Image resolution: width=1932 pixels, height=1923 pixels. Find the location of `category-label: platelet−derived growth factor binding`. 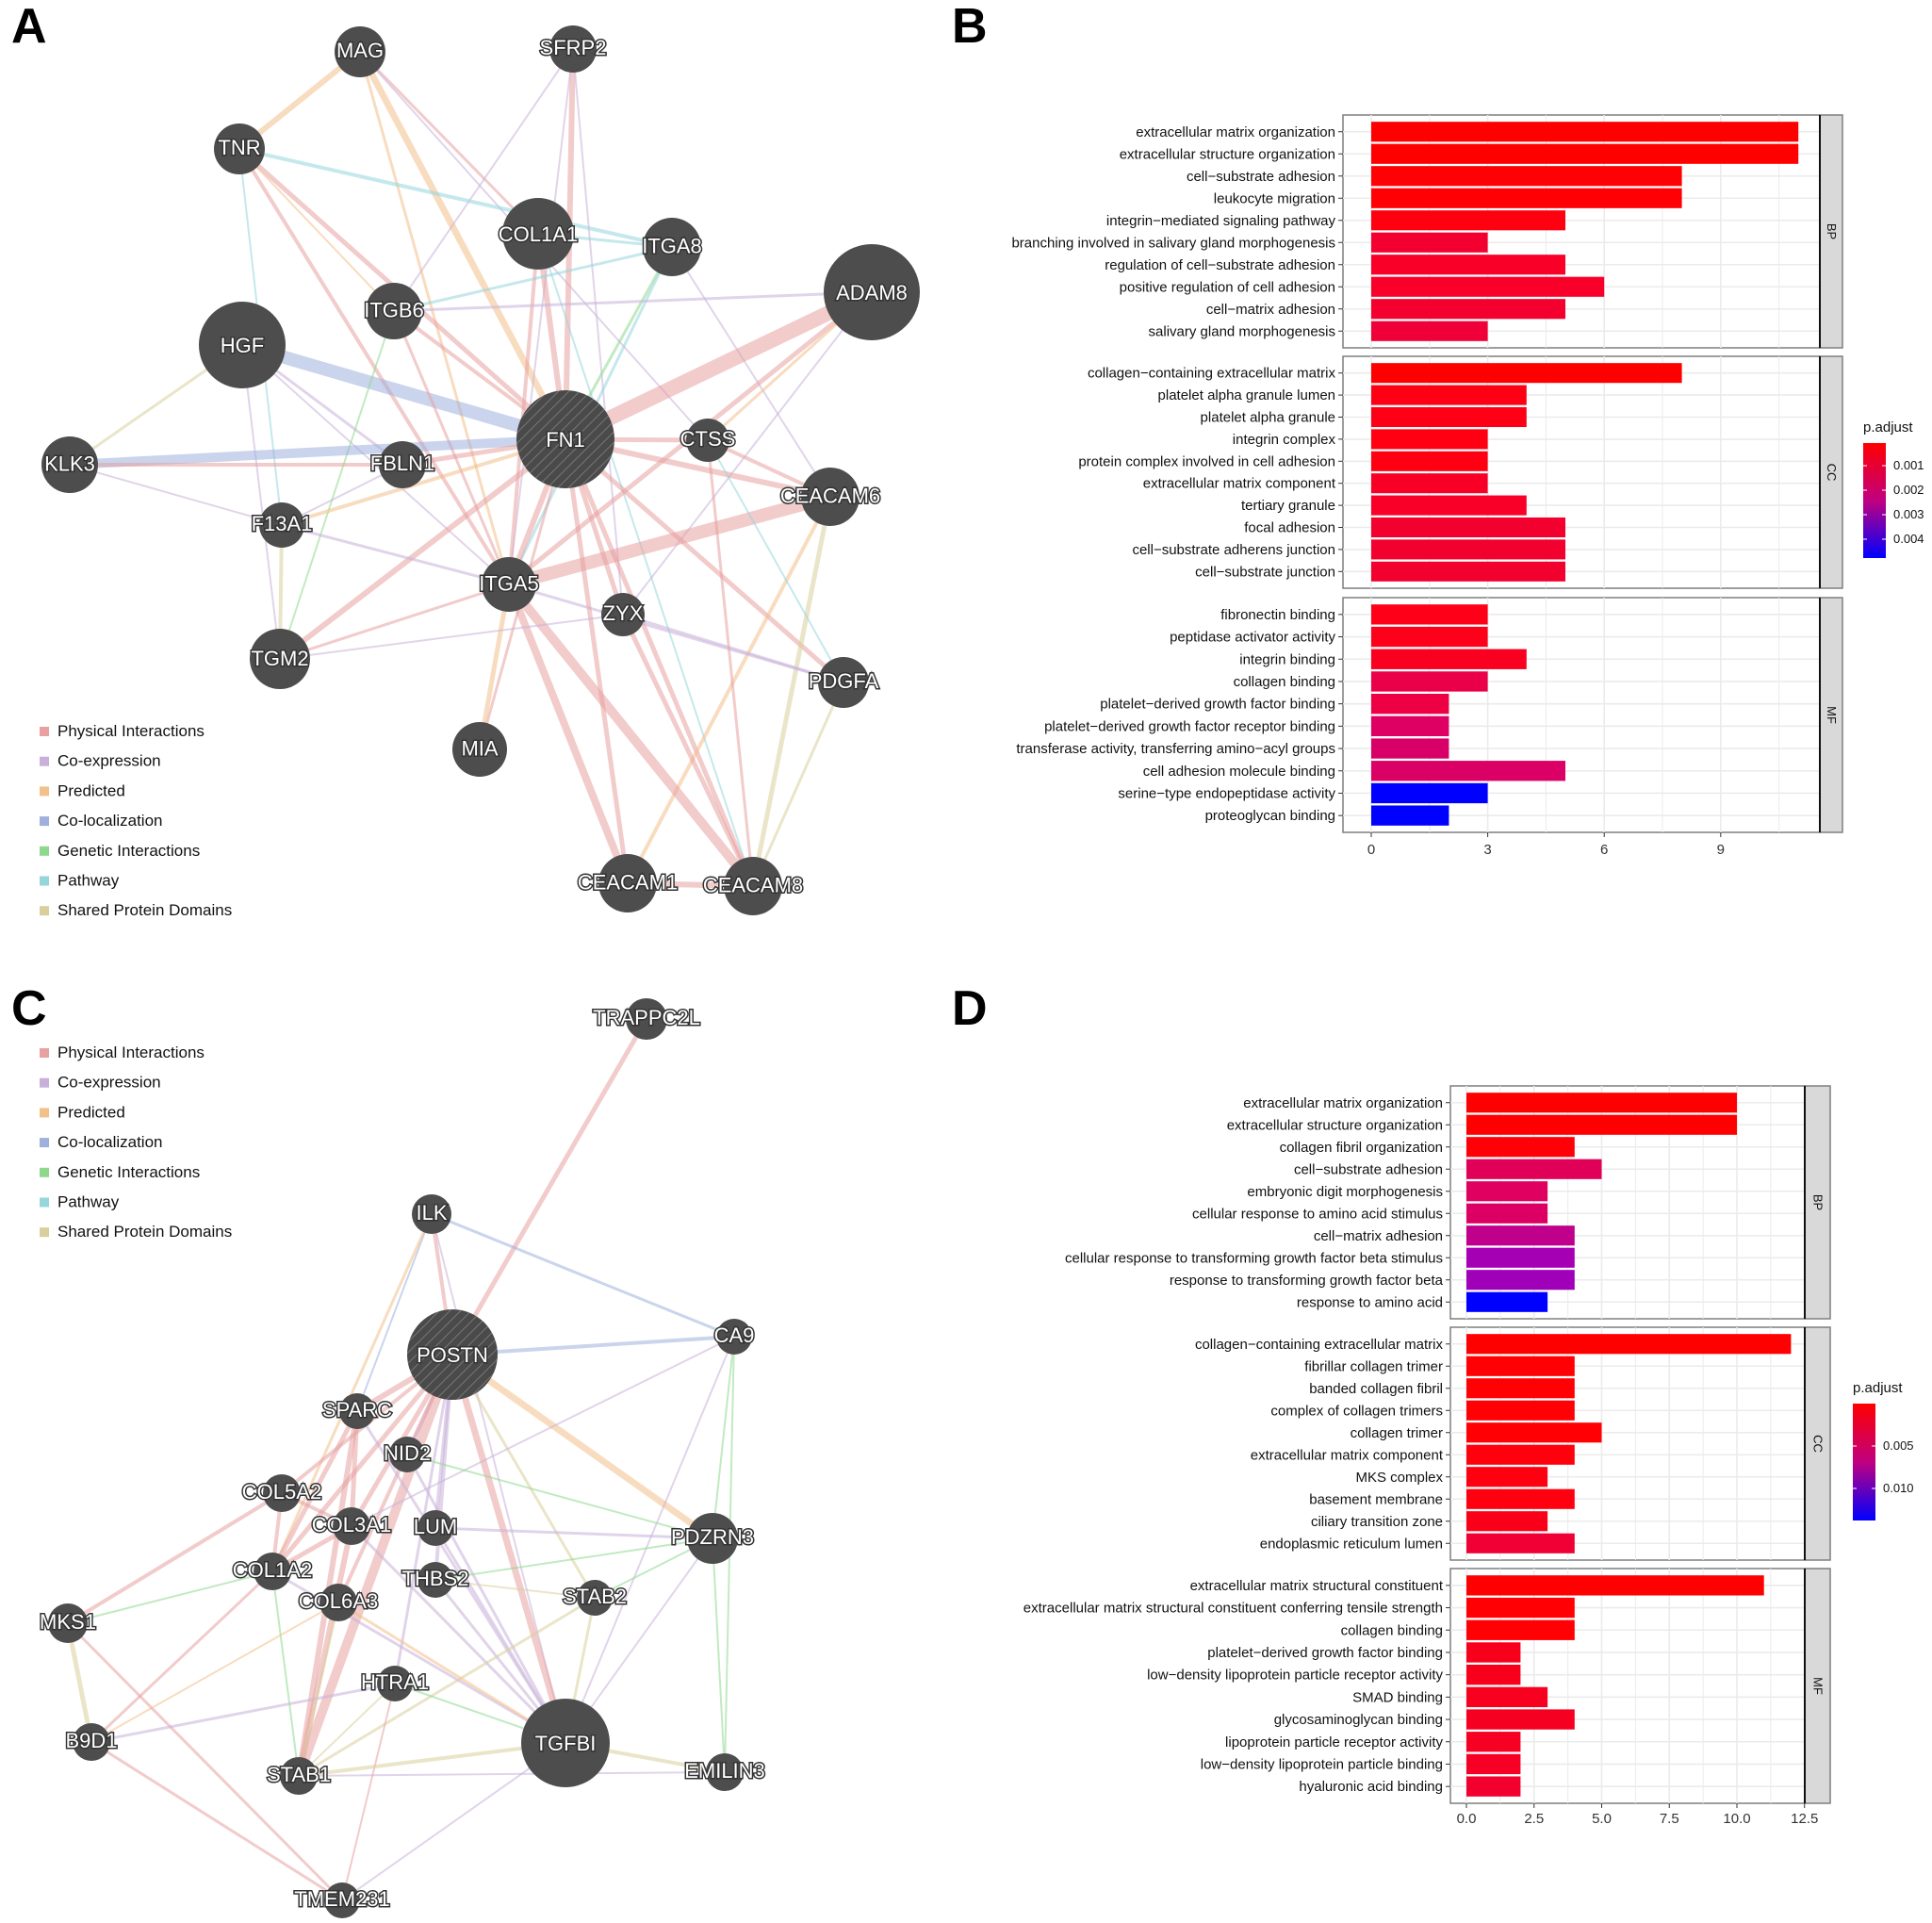

category-label: platelet−derived growth factor binding is located at coordinates (1217, 705).